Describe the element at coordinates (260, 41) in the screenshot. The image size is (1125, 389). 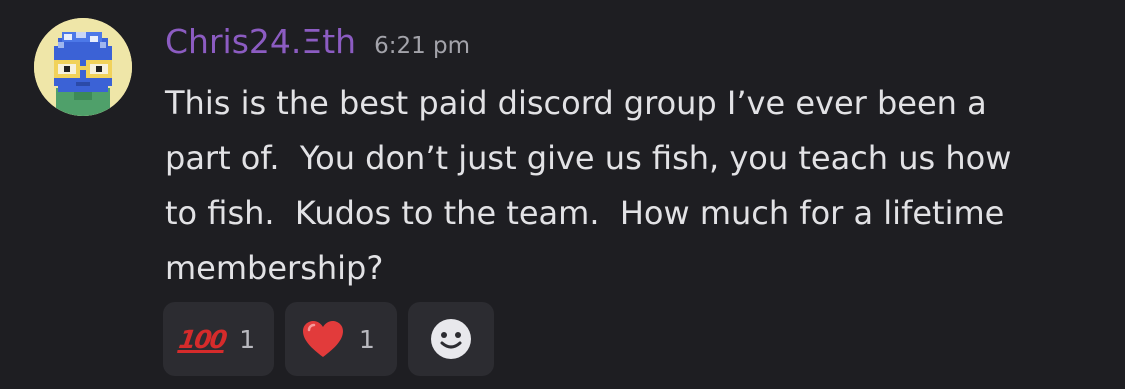
I see `username: Chris24.Ξth` at that location.